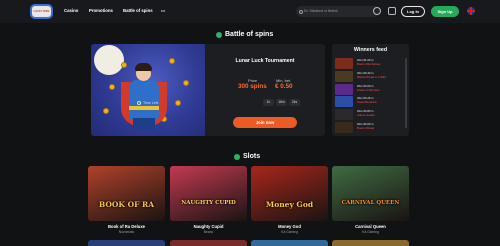 Image resolution: width=500 pixels, height=246 pixels. Describe the element at coordinates (71, 10) in the screenshot. I see `nav-casino: Casino` at that location.